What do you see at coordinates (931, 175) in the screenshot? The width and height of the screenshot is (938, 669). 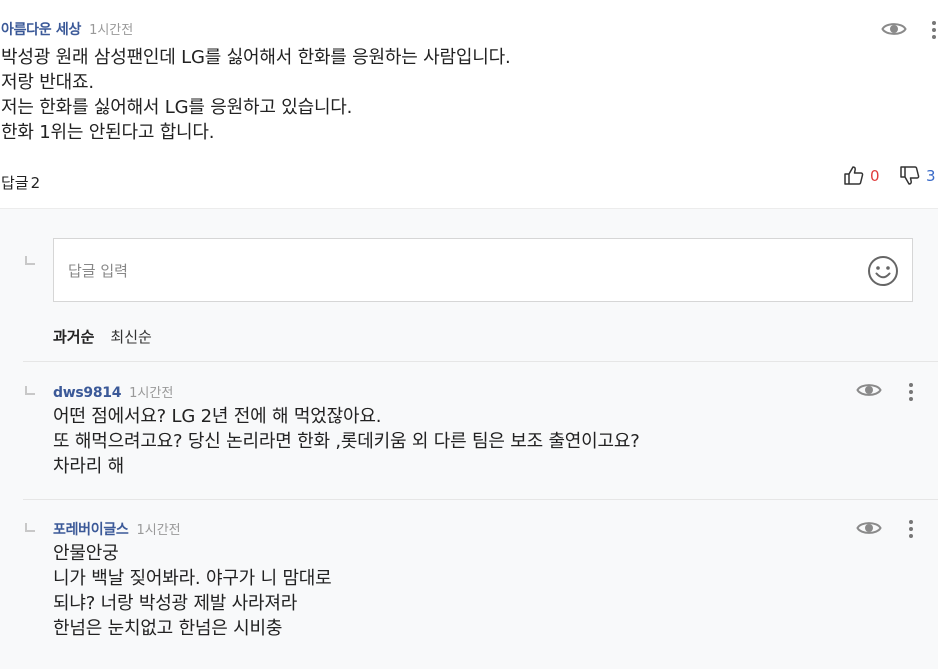 I see `dislike-count: 3` at bounding box center [931, 175].